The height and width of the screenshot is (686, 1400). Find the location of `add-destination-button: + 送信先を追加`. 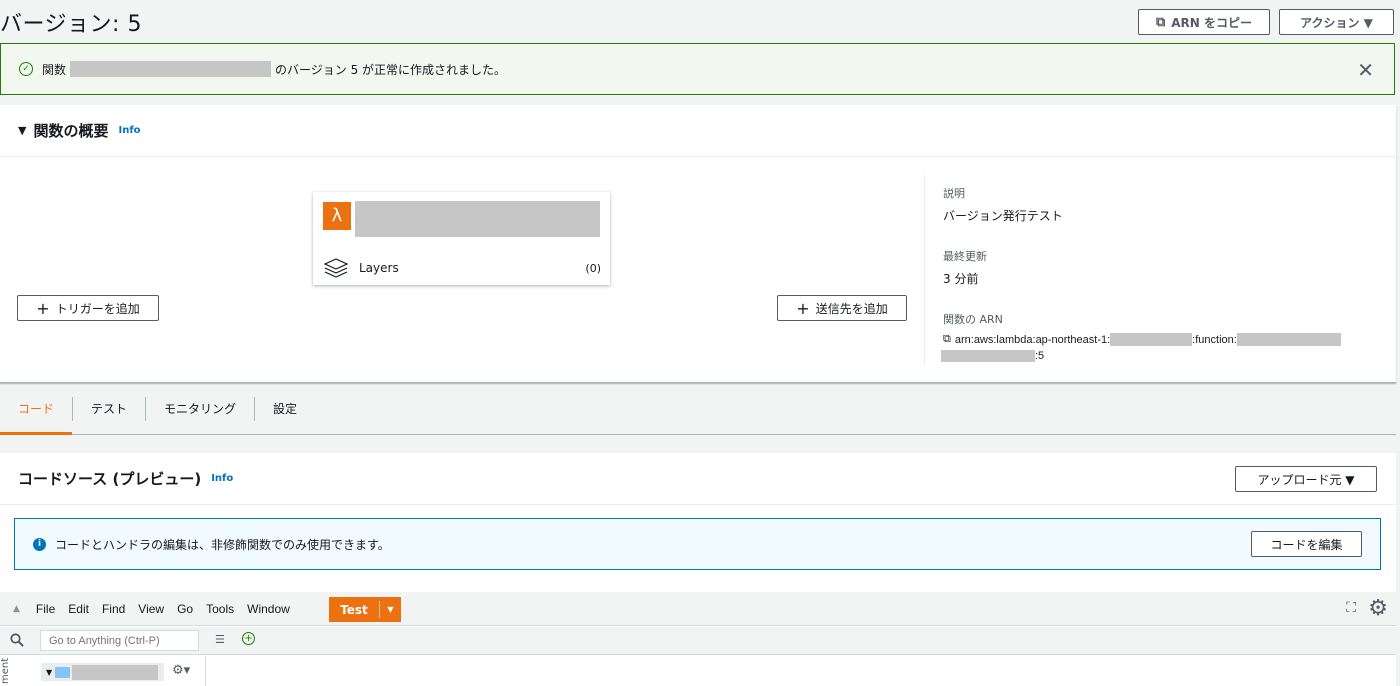

add-destination-button: + 送信先を追加 is located at coordinates (842, 308).